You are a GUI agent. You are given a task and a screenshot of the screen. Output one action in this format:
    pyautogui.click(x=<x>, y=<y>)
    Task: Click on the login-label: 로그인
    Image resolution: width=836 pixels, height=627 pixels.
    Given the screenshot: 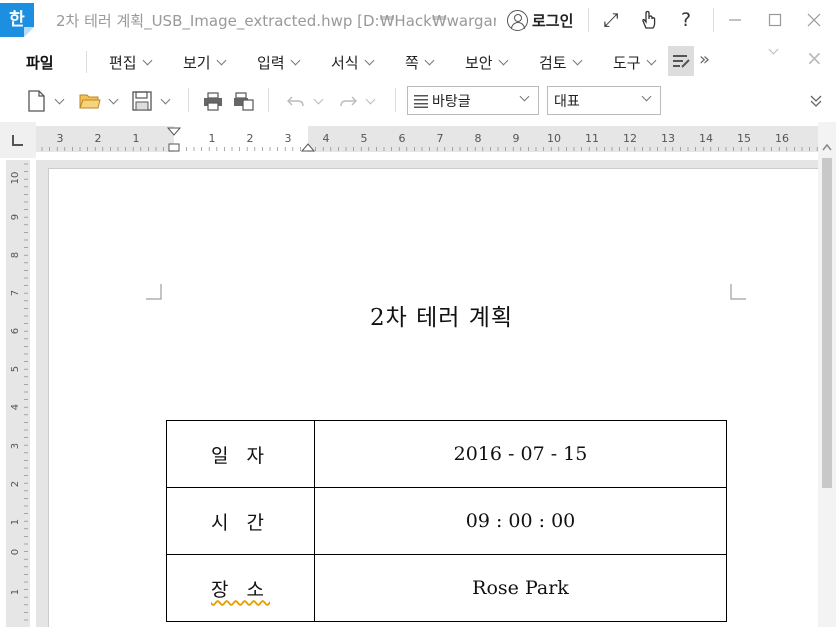 What is the action you would take?
    pyautogui.click(x=553, y=20)
    